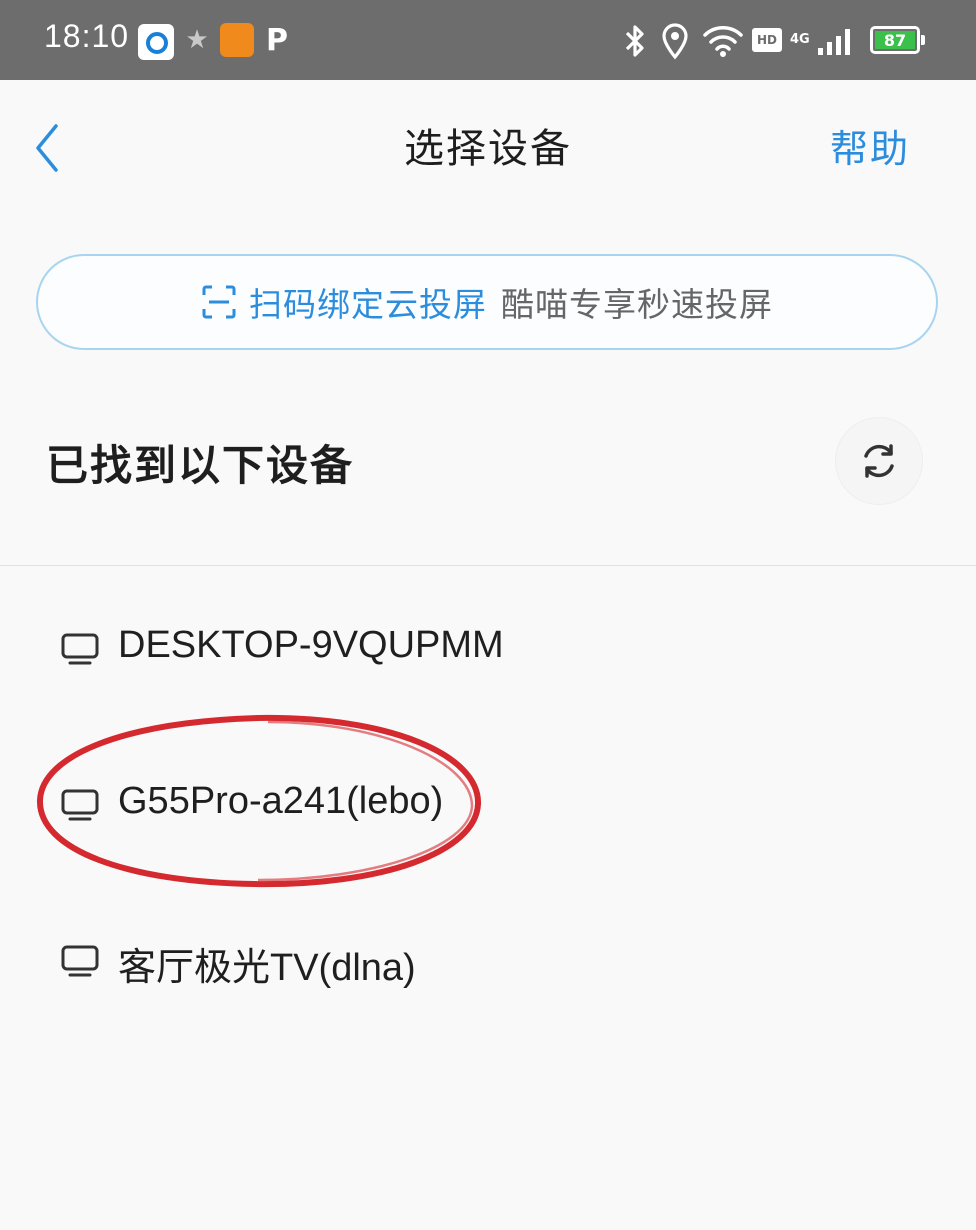  Describe the element at coordinates (895, 40) in the screenshot. I see `battery-level: 87` at that location.